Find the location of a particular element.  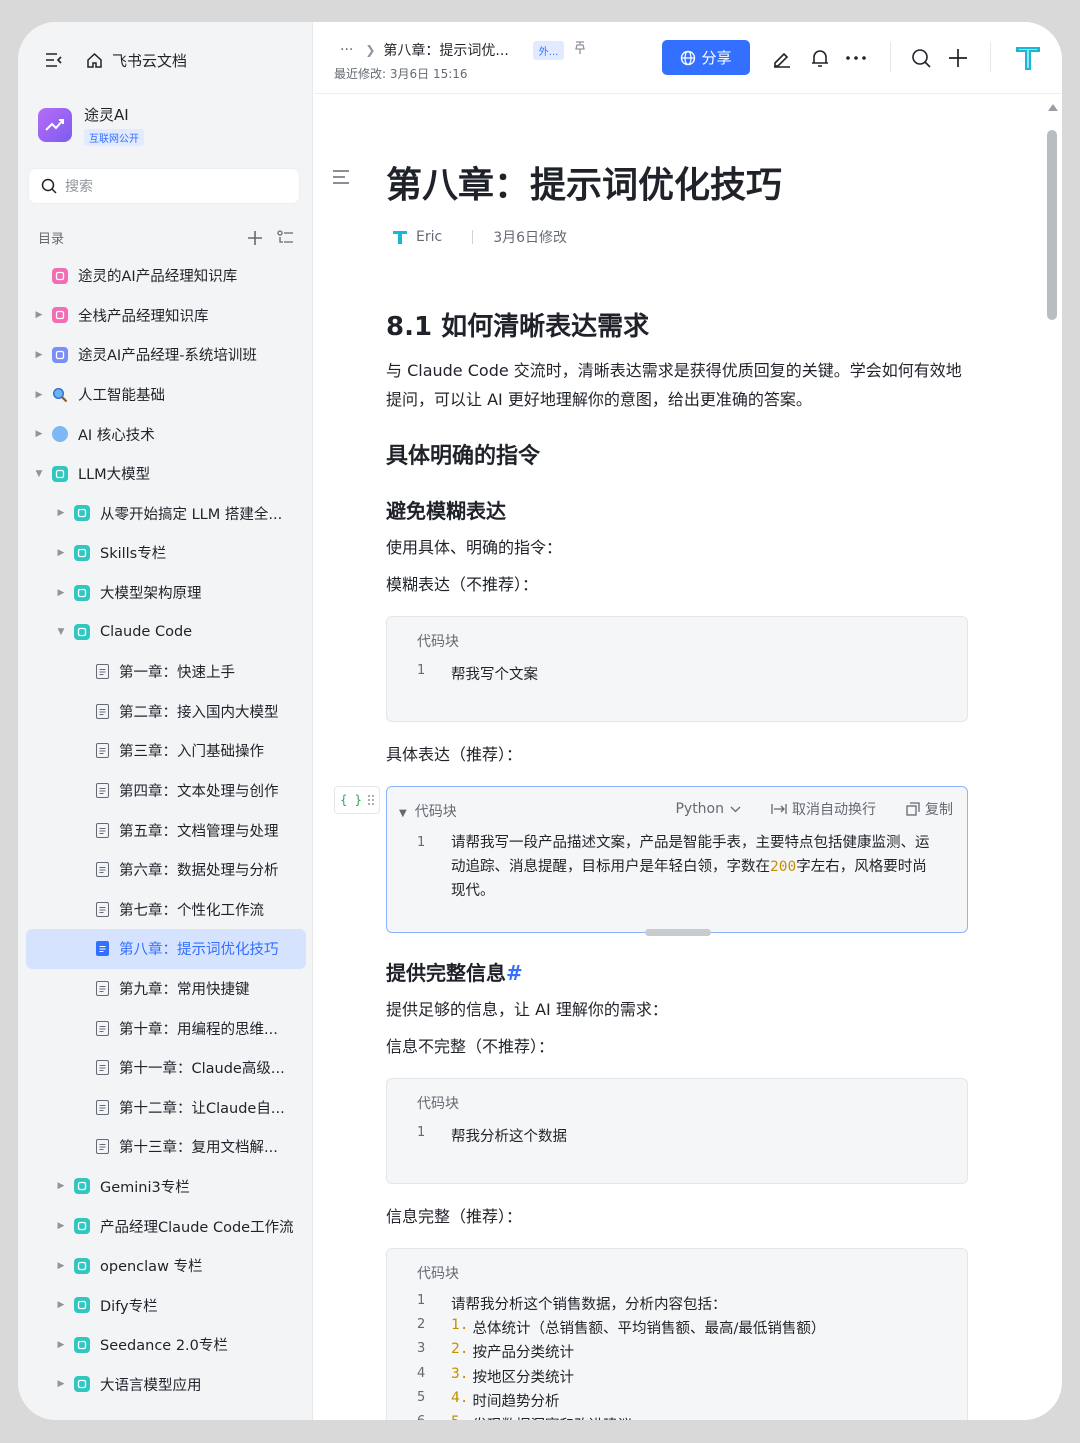

sidebar-item: ▶ 大模型架构原理 is located at coordinates (166, 593).